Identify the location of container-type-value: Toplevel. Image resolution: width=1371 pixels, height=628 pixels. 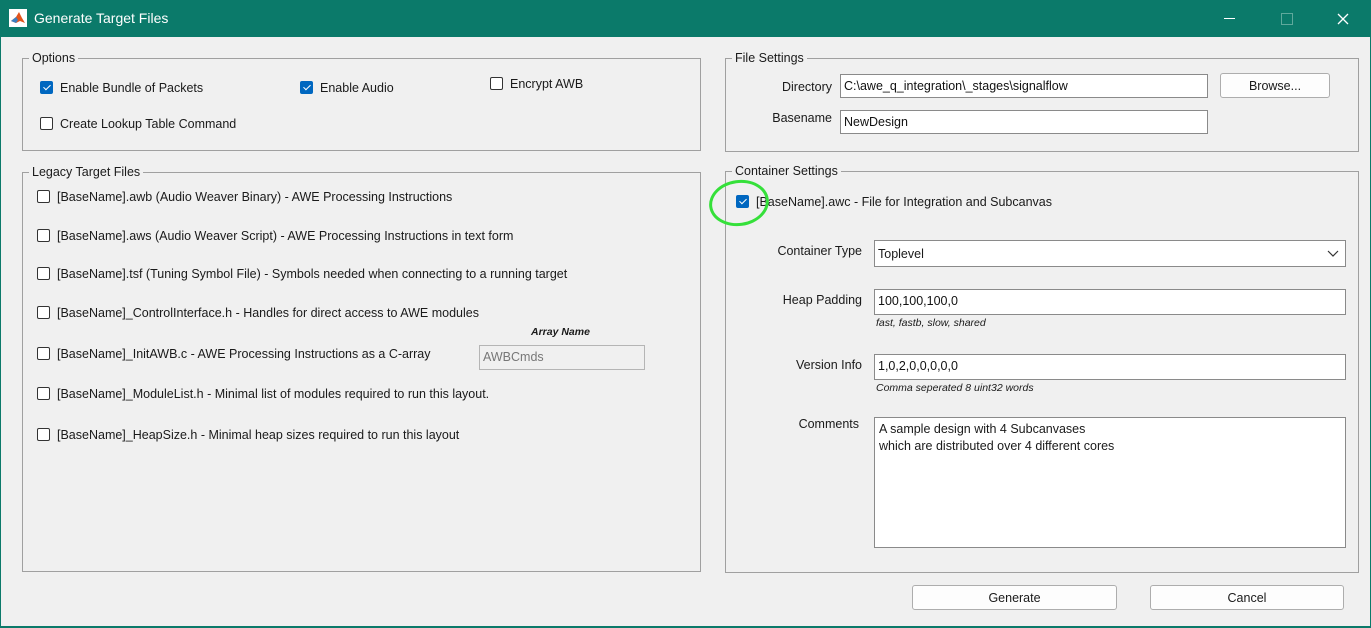
(901, 254).